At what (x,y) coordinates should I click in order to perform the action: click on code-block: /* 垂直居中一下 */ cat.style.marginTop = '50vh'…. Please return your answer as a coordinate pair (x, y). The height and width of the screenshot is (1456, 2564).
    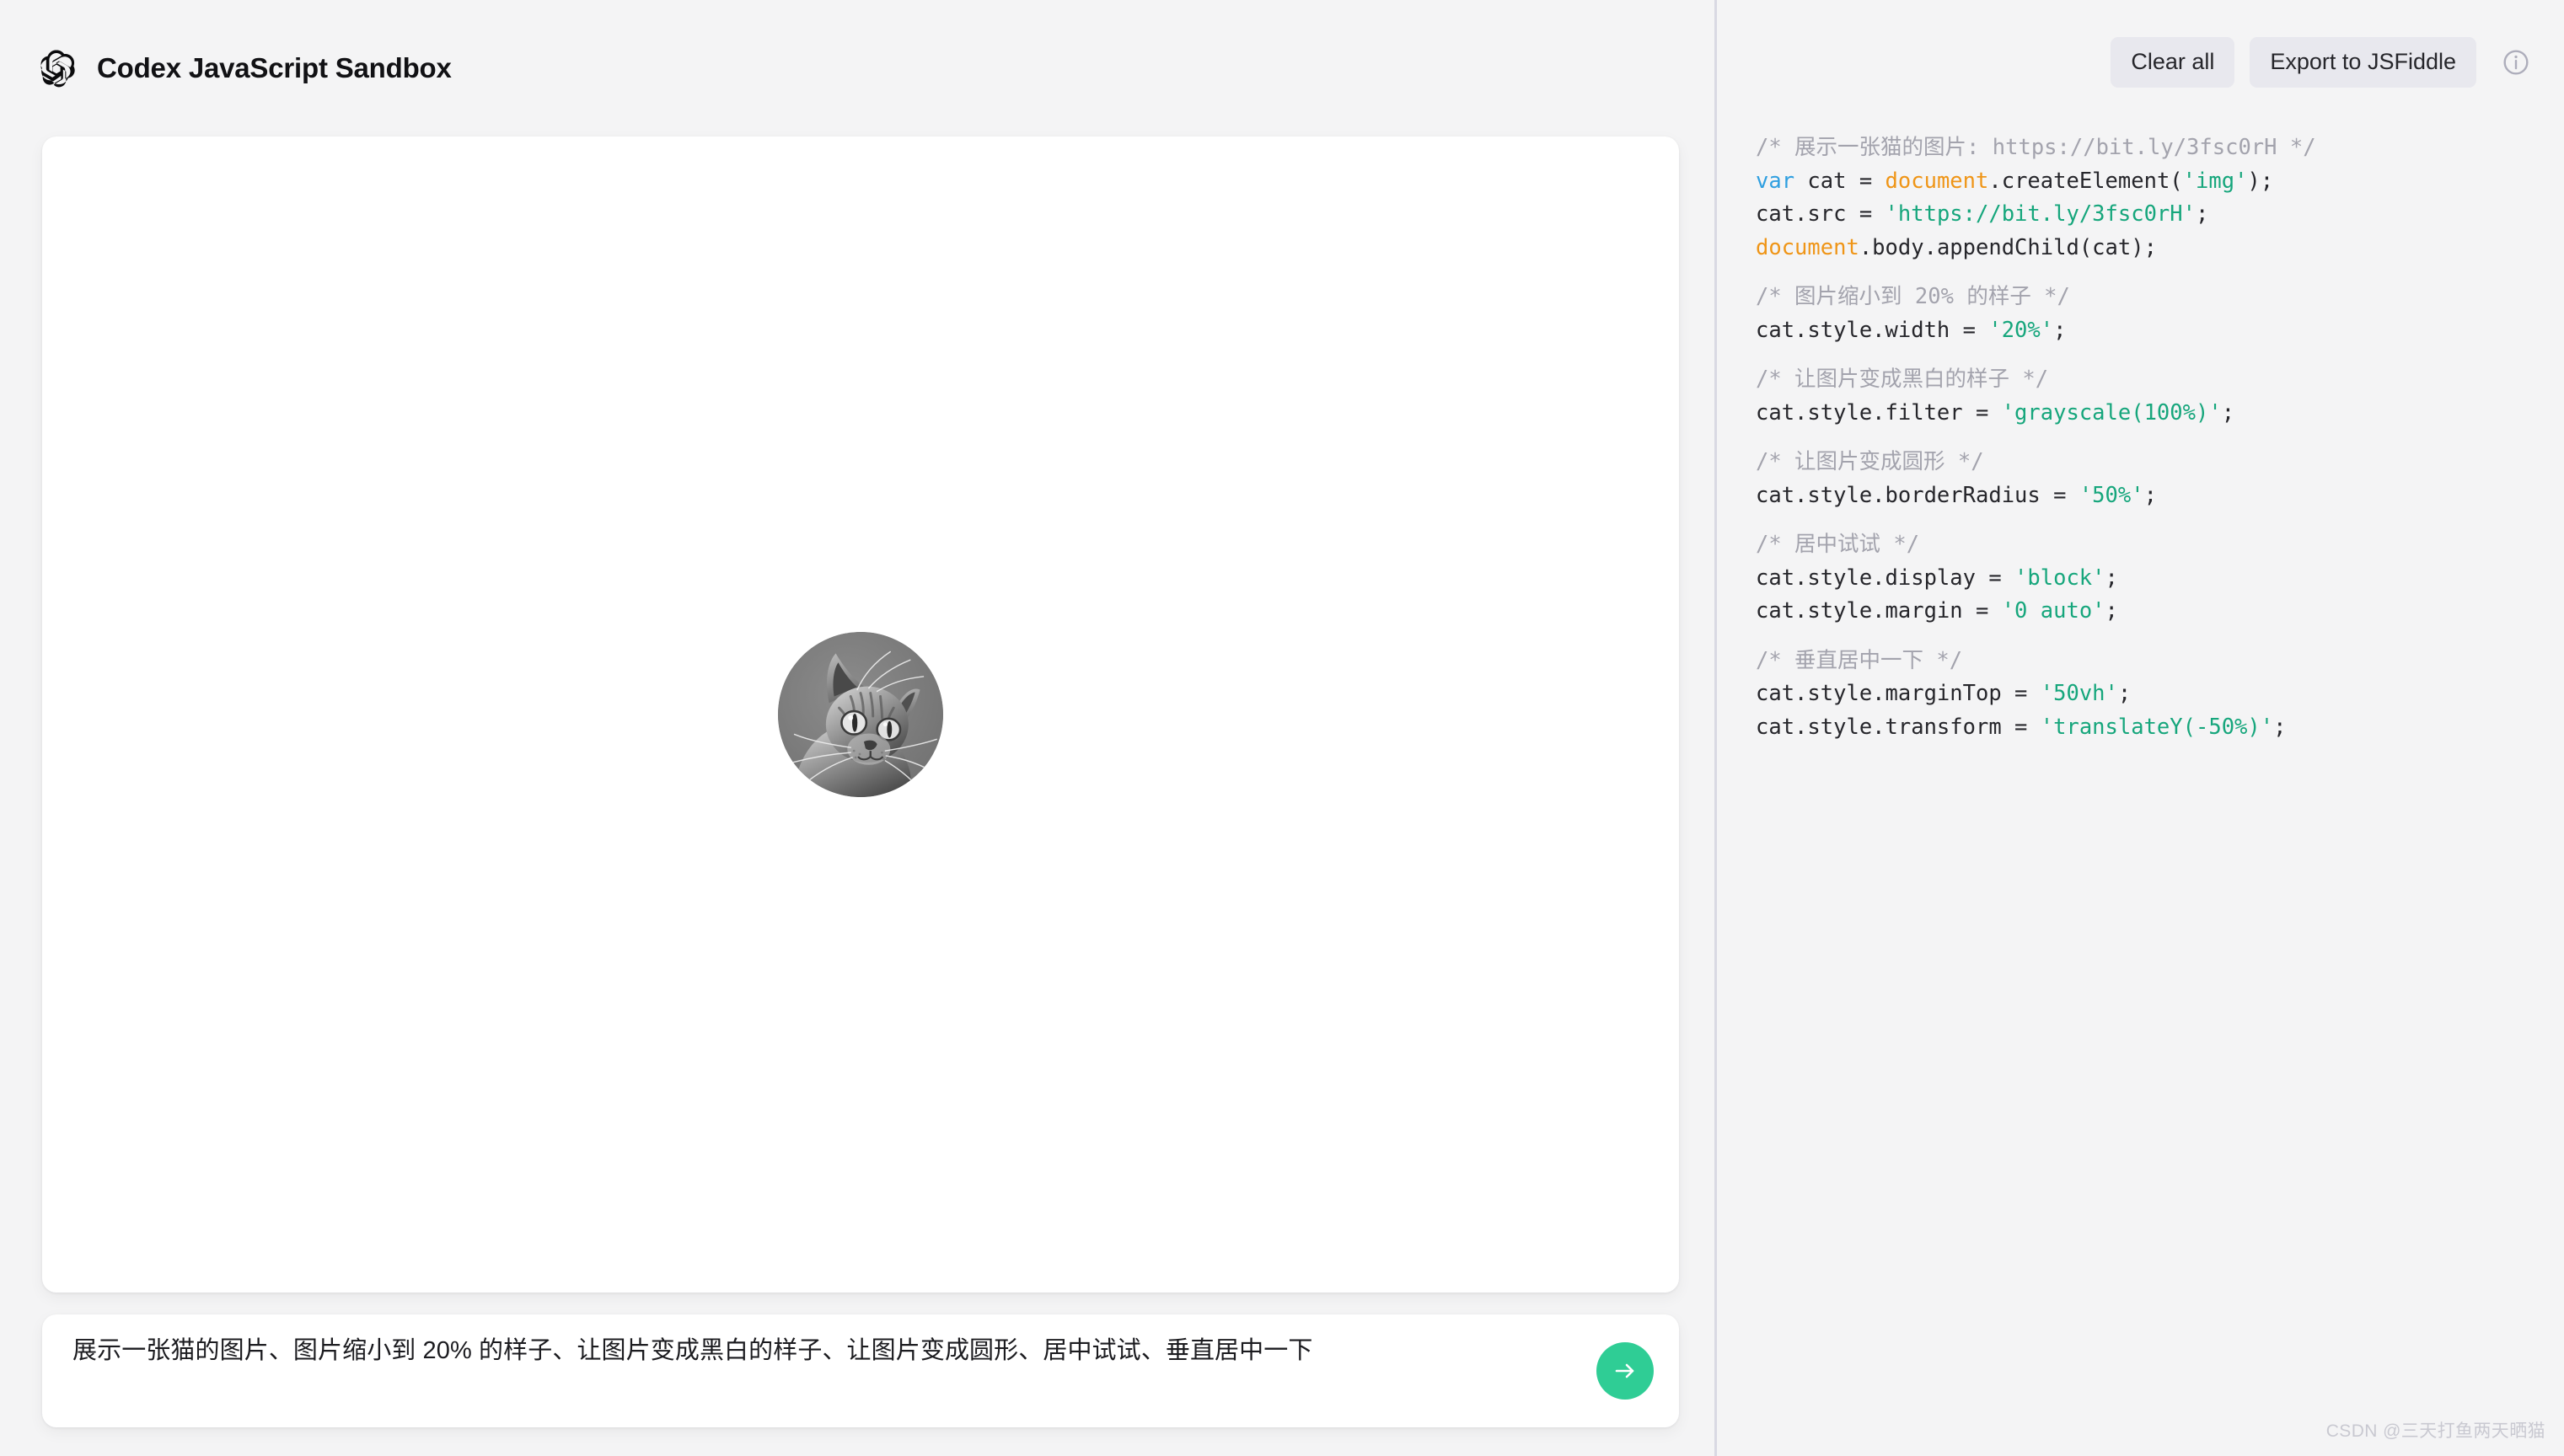
    Looking at the image, I should click on (2143, 695).